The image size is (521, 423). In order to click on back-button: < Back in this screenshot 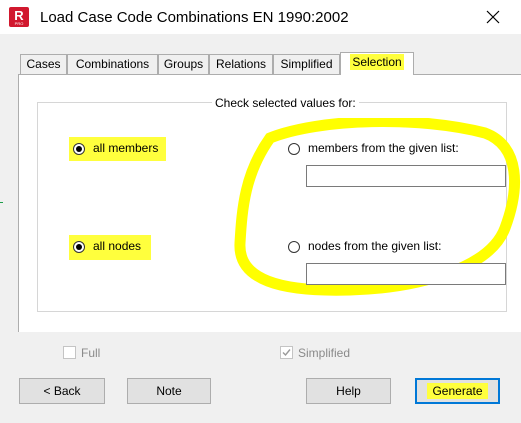, I will do `click(62, 391)`.